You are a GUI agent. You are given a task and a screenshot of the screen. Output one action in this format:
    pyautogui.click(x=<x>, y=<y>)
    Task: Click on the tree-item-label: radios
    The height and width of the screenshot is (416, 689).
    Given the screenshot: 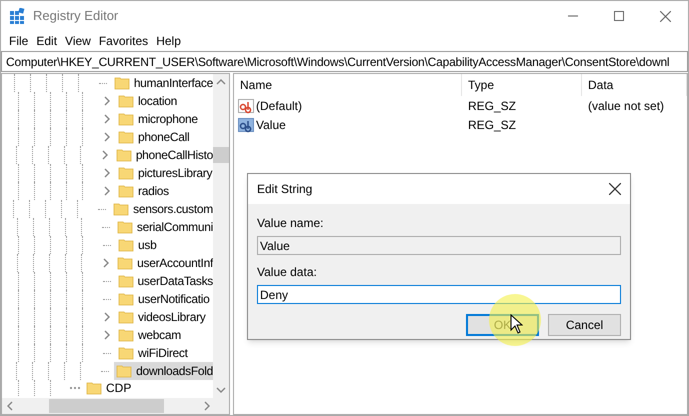 What is the action you would take?
    pyautogui.click(x=153, y=191)
    